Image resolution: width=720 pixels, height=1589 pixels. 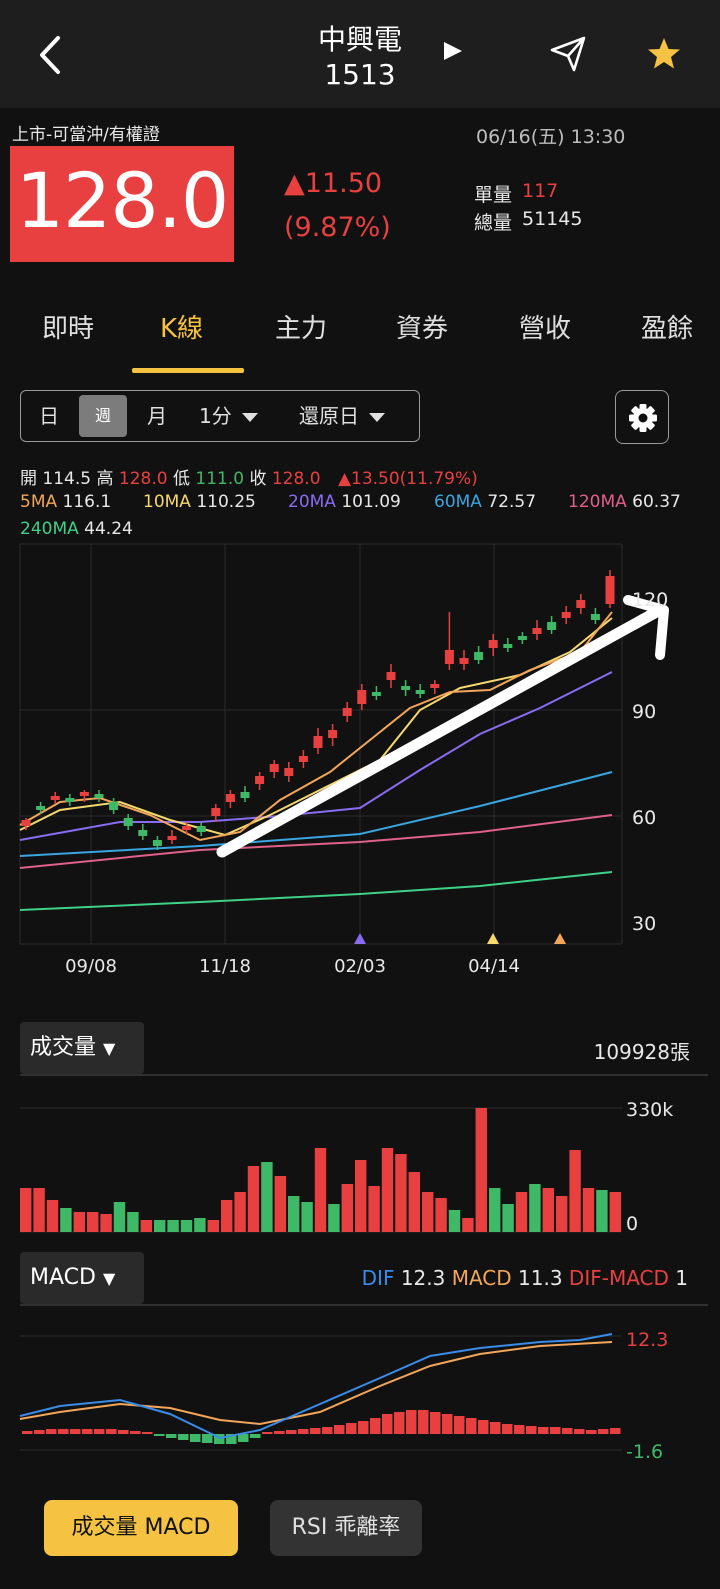 I want to click on macd-chart: 12.3 -1.6, so click(x=360, y=1389).